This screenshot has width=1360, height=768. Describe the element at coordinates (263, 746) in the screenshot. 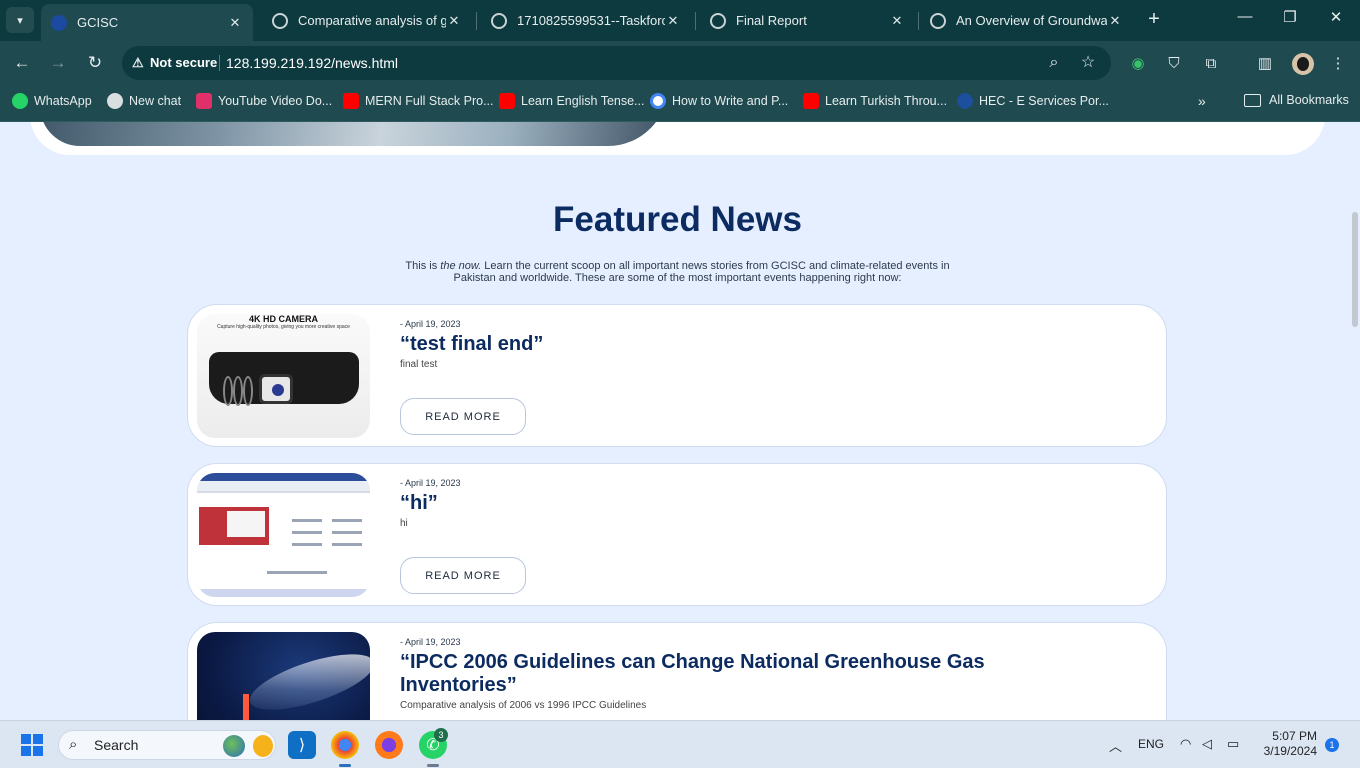

I see `search-highlight-icon` at that location.